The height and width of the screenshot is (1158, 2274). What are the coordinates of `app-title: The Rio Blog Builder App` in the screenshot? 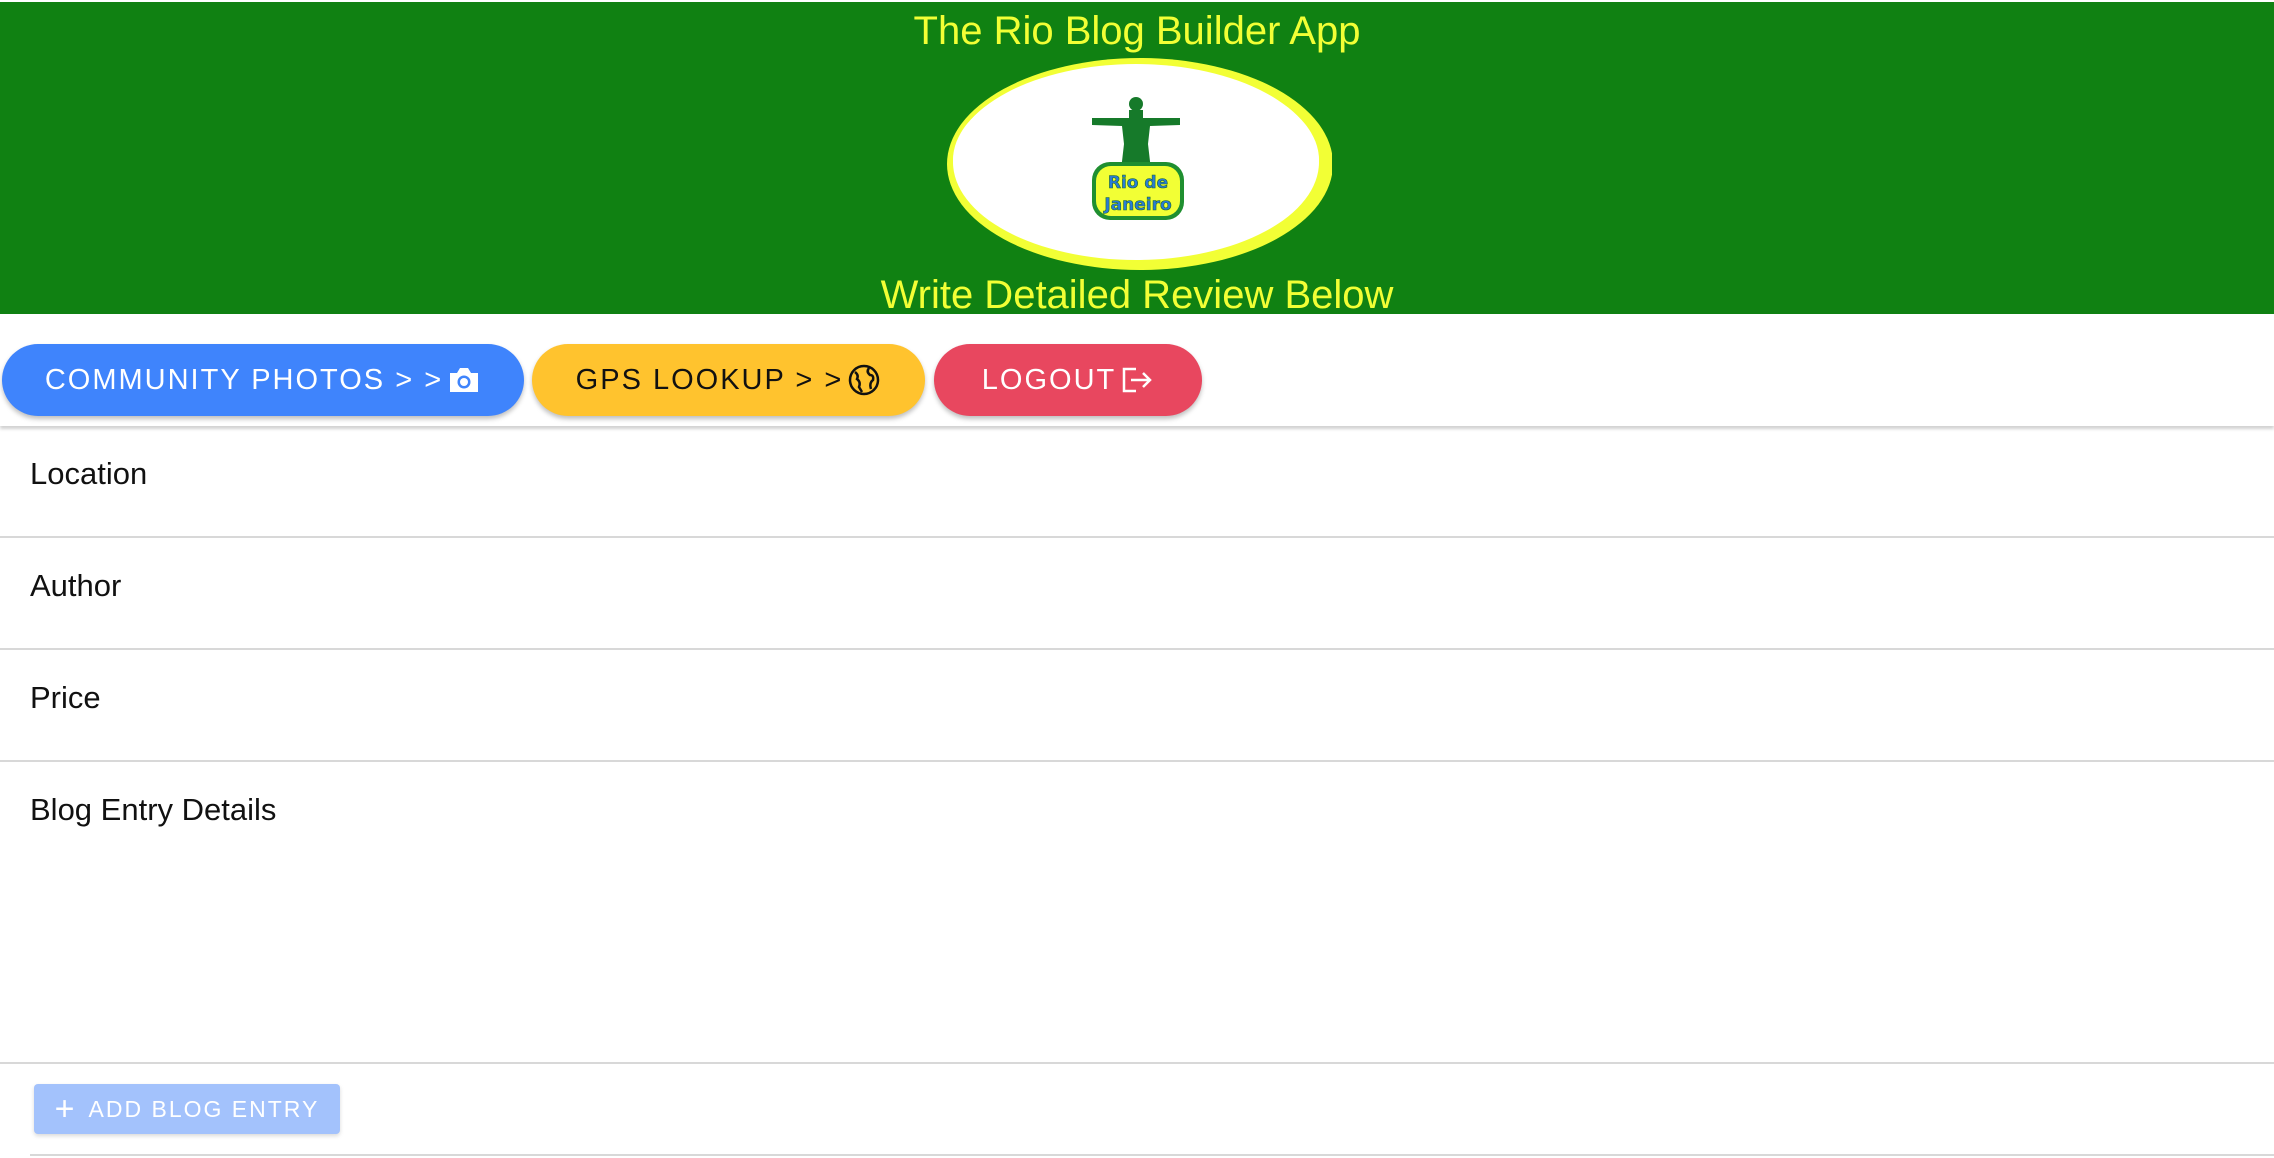 It's located at (1137, 31).